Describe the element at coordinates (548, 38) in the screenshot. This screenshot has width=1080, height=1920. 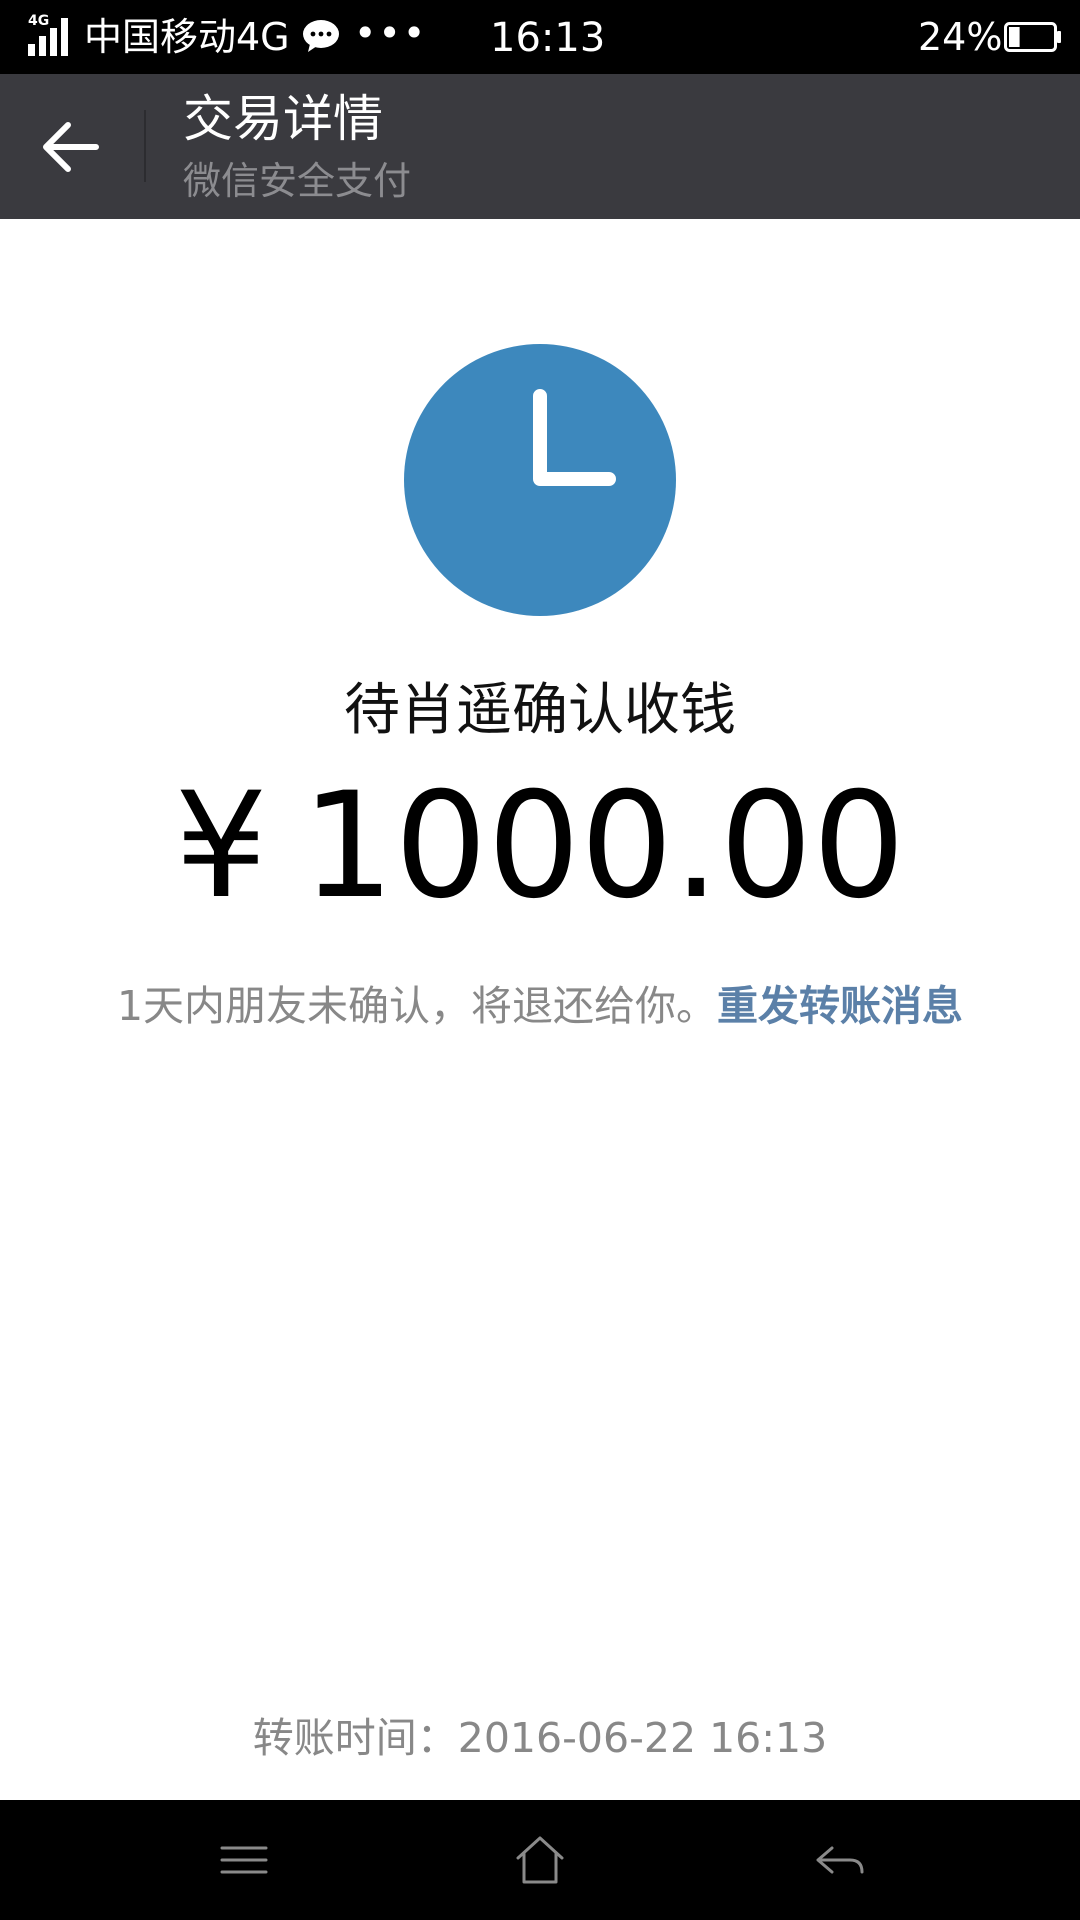
I see `status-time: 16:13` at that location.